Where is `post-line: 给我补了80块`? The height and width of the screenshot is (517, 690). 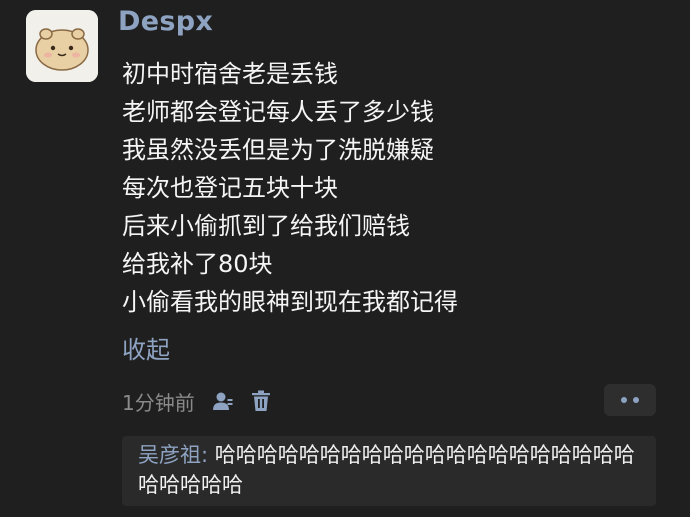
post-line: 给我补了80块 is located at coordinates (197, 264).